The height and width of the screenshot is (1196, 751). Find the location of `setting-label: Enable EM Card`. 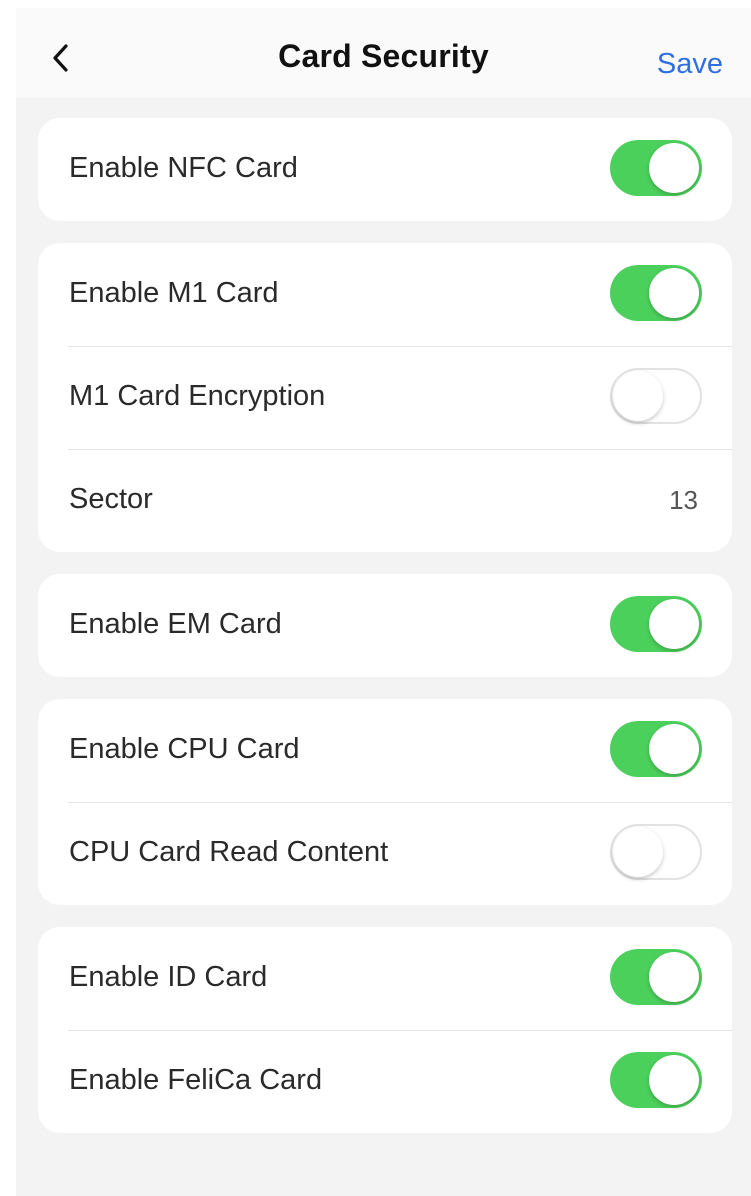

setting-label: Enable EM Card is located at coordinates (175, 624).